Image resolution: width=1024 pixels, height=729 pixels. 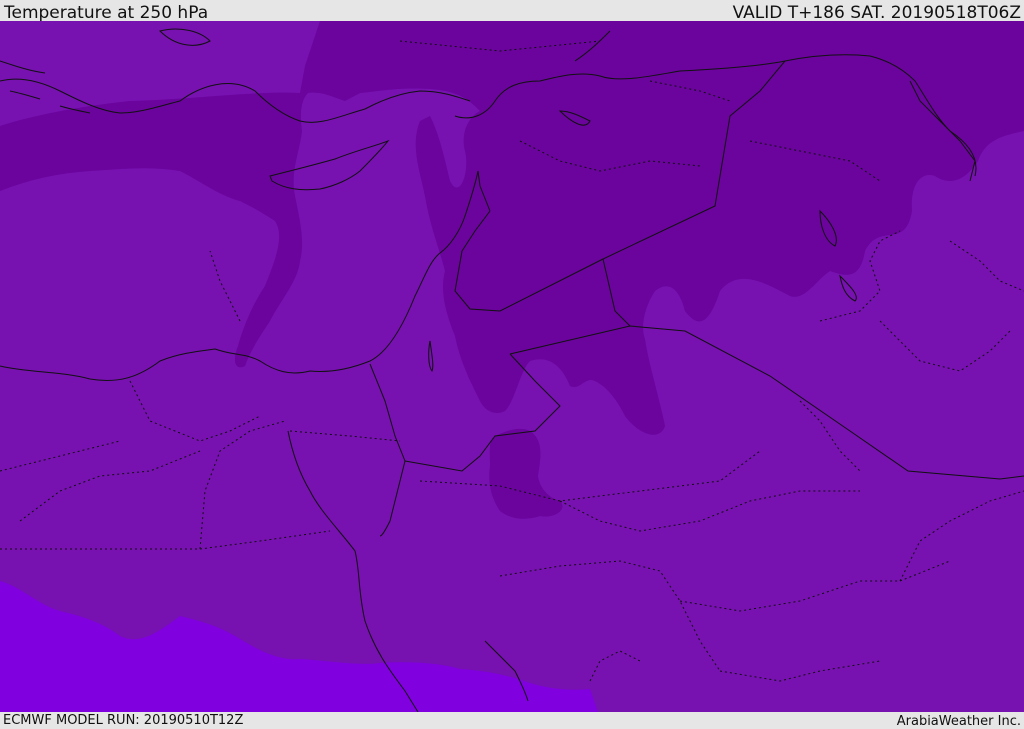 What do you see at coordinates (123, 720) in the screenshot?
I see `model-run-label: ECMWF MODEL RUN: 20190510T12Z` at bounding box center [123, 720].